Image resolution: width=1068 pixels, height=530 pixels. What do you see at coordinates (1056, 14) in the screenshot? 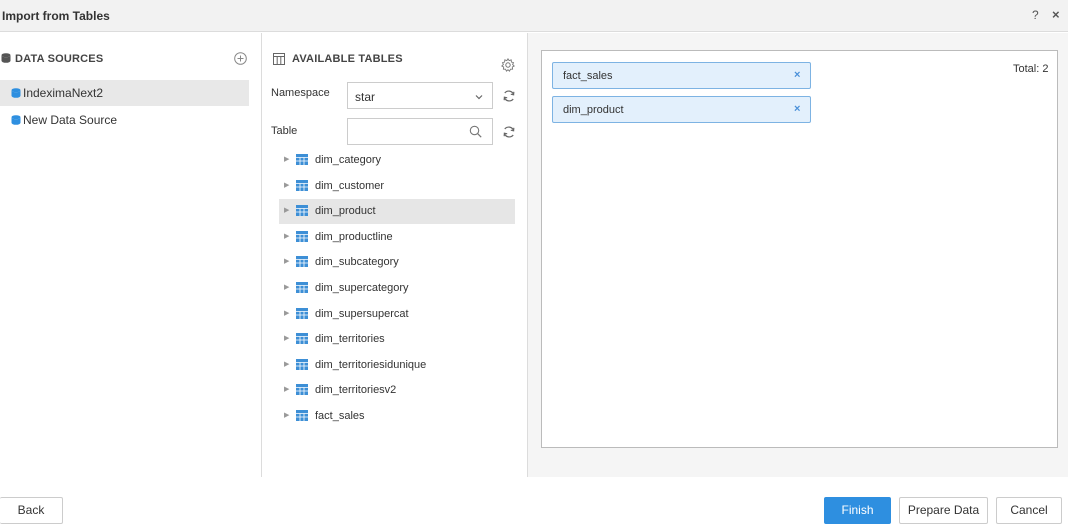
I see `close-button: ×` at bounding box center [1056, 14].